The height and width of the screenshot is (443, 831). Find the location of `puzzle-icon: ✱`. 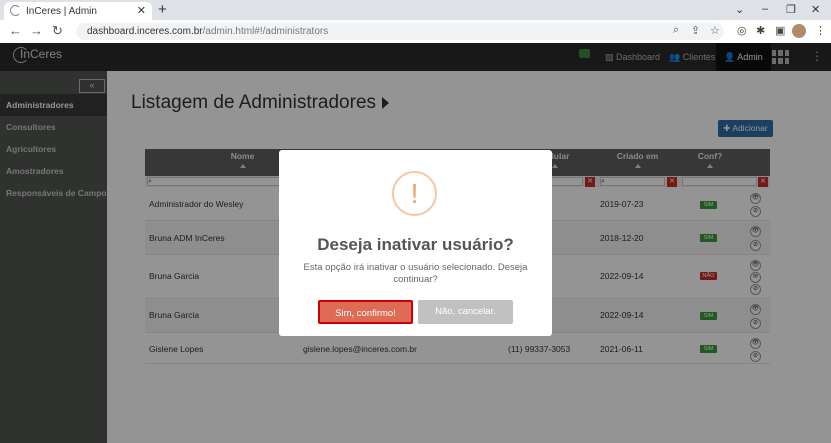

puzzle-icon: ✱ is located at coordinates (760, 30).